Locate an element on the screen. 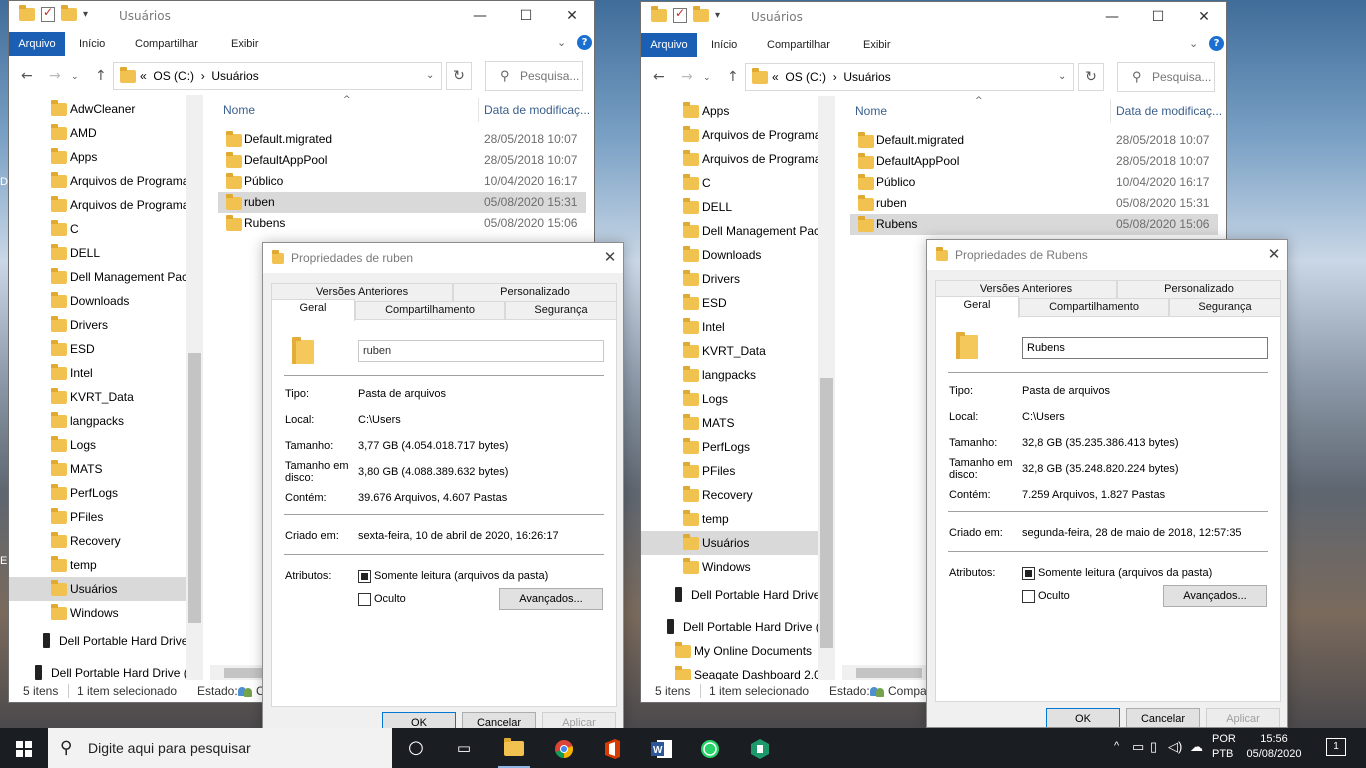  readonly-label: Somente leitura (arquivos da pasta) is located at coordinates (461, 576).